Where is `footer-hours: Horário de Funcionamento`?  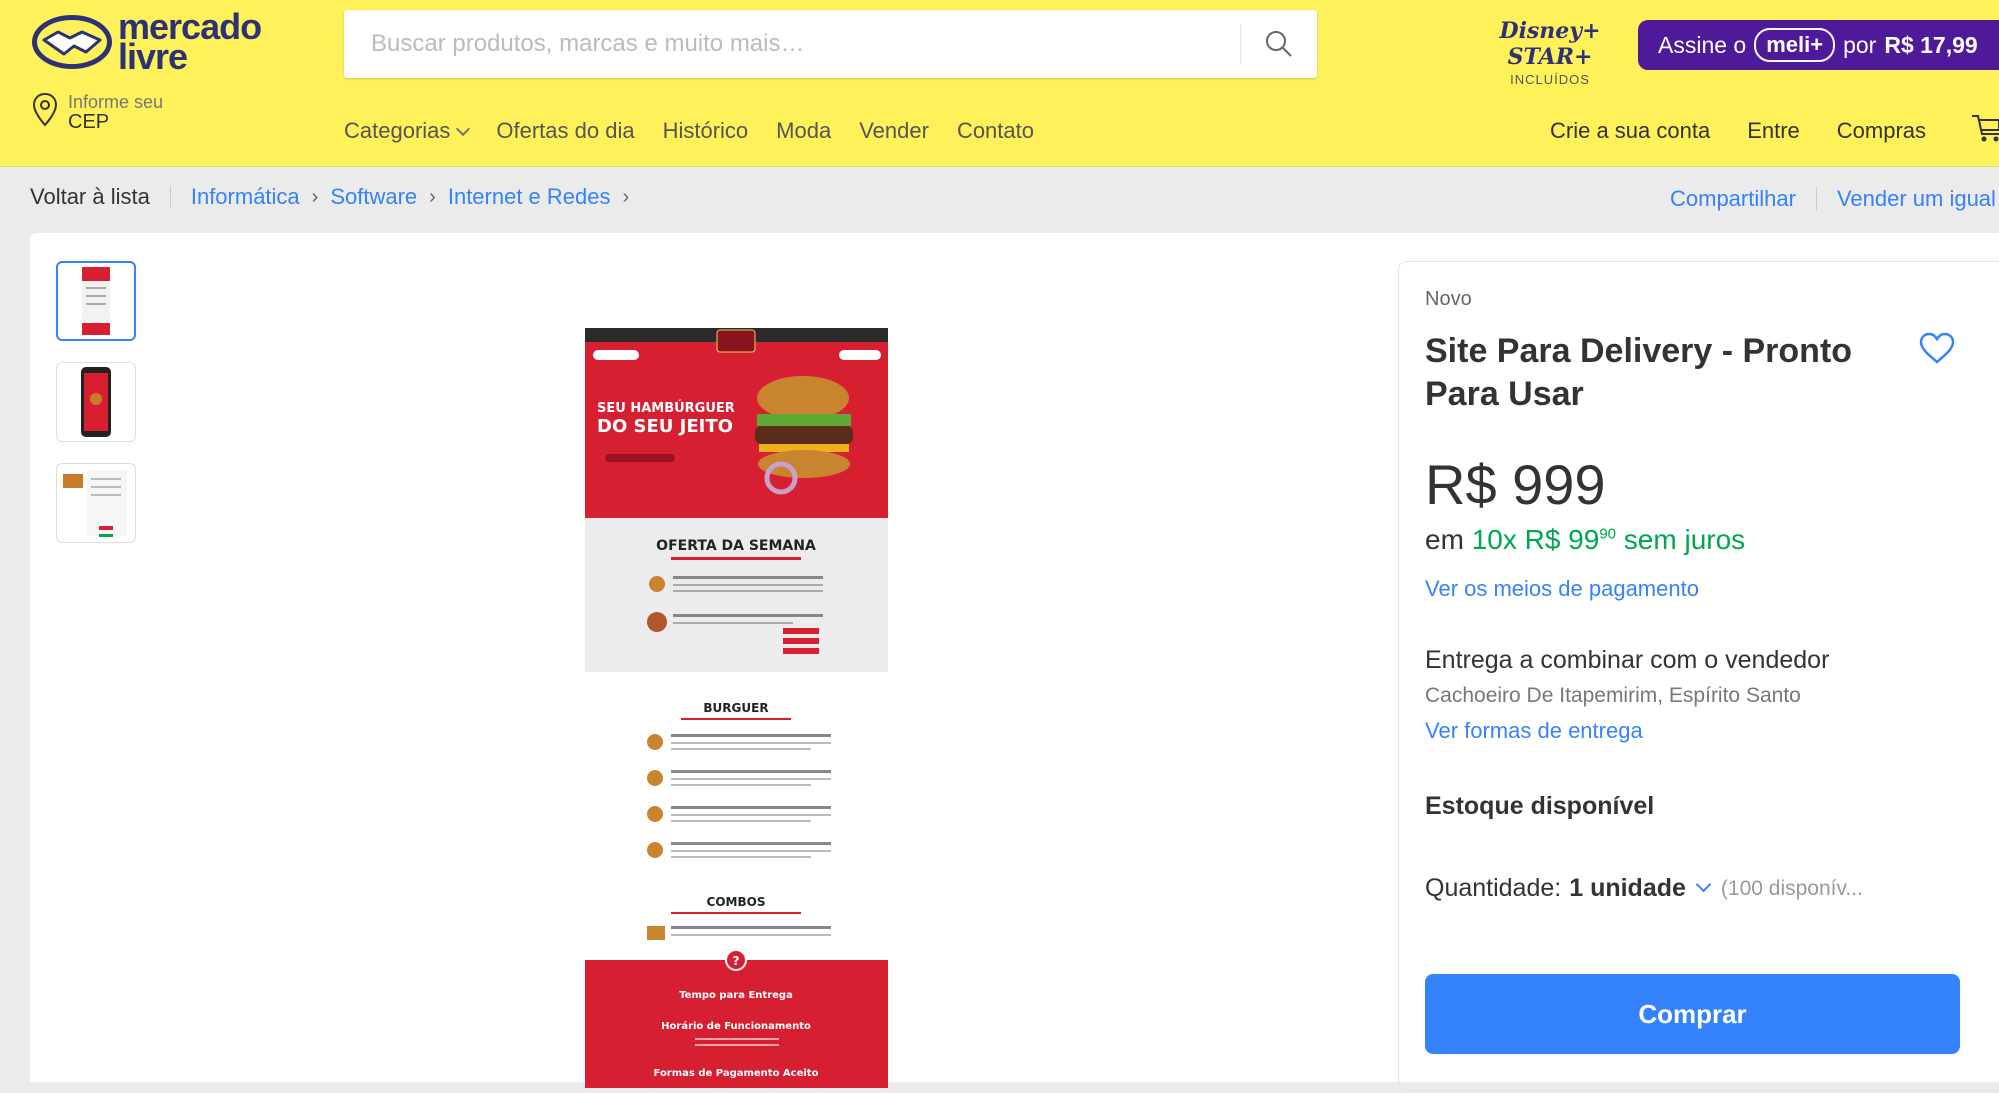 footer-hours: Horário de Funcionamento is located at coordinates (736, 1026).